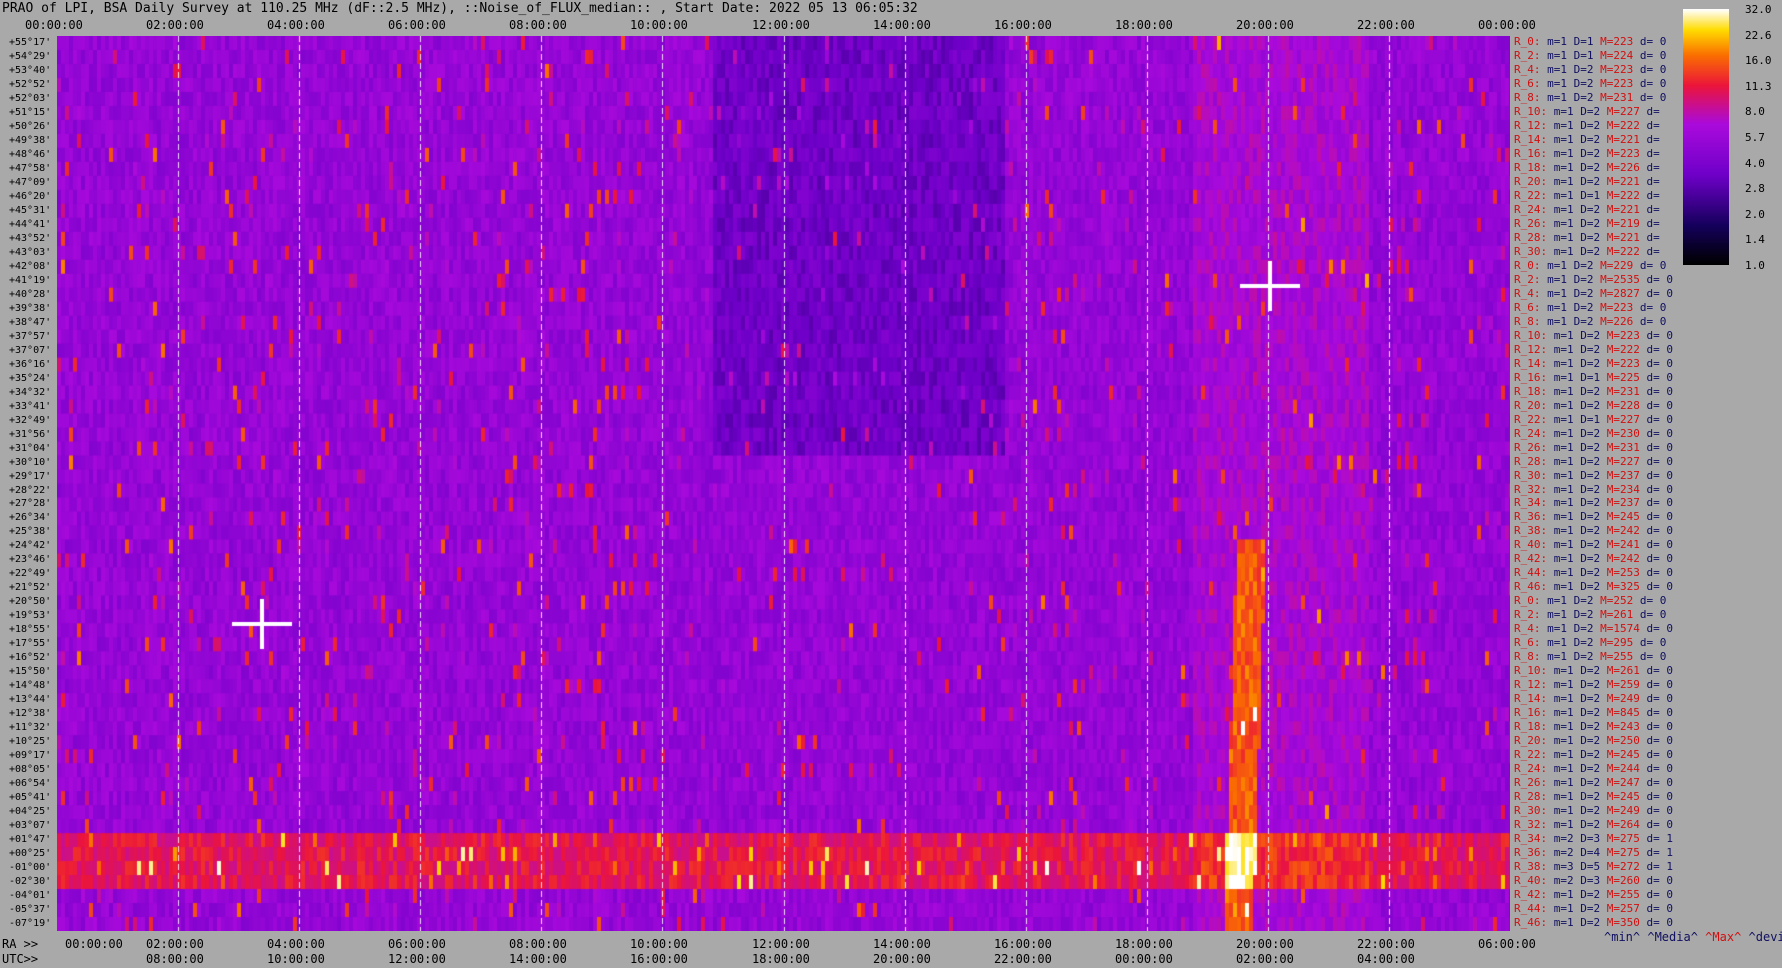 This screenshot has height=968, width=1782. Describe the element at coordinates (1593, 349) in the screenshot. I see `beam-stat-row: R_12: m=1 D=2 M=222 d= 0` at that location.